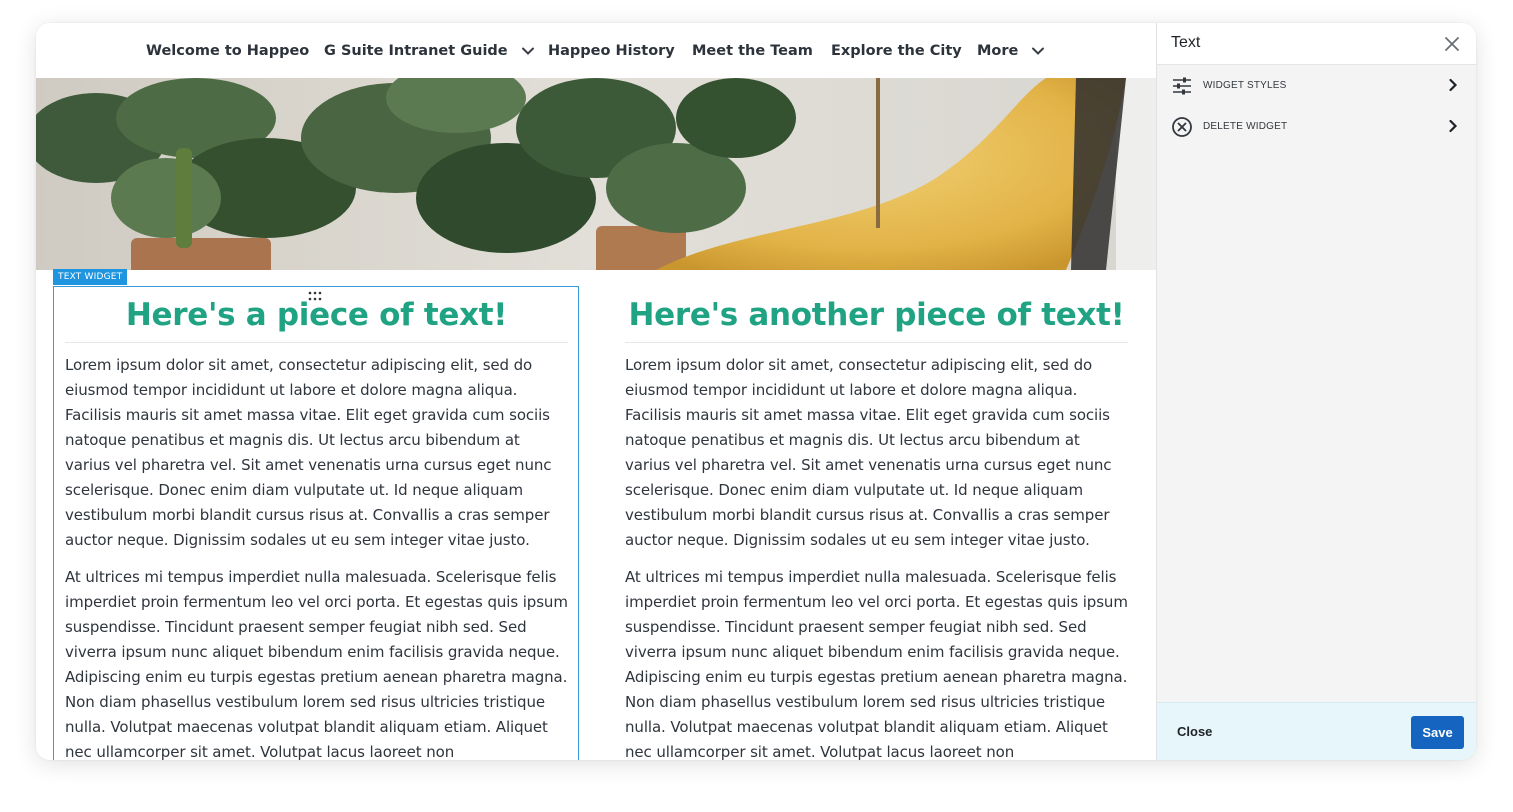 Image resolution: width=1513 pixels, height=812 pixels. I want to click on nav-item-label: Welcome to Happeo, so click(228, 50).